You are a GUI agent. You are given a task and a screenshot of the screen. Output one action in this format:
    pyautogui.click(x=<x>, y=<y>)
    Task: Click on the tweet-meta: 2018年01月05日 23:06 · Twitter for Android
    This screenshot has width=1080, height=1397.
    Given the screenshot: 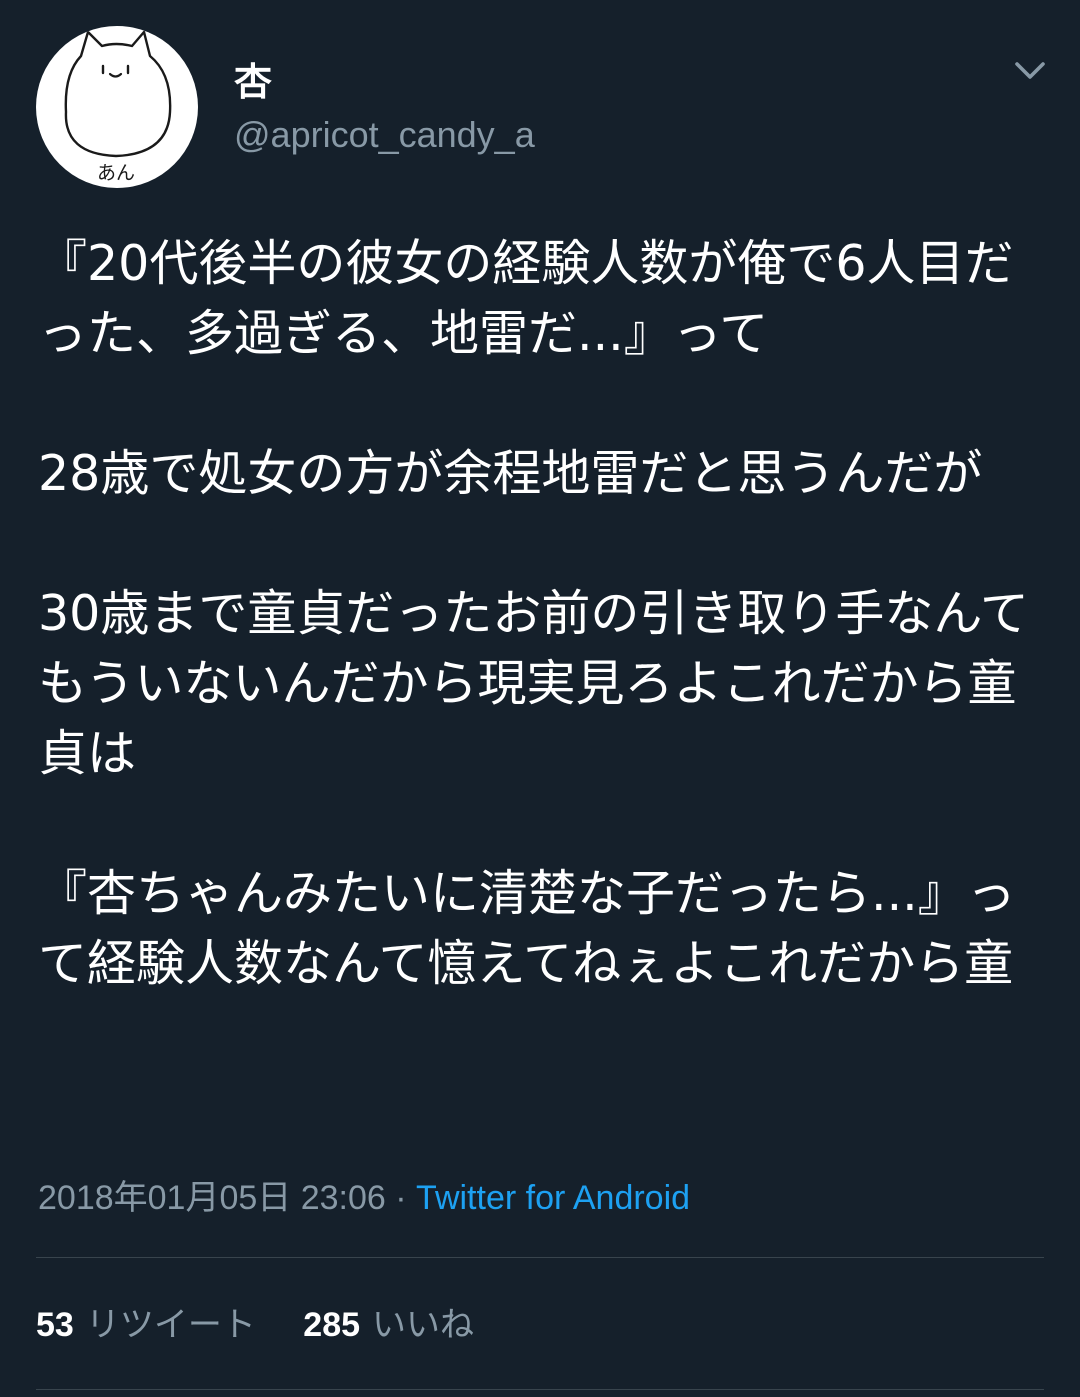 What is the action you would take?
    pyautogui.click(x=364, y=1198)
    